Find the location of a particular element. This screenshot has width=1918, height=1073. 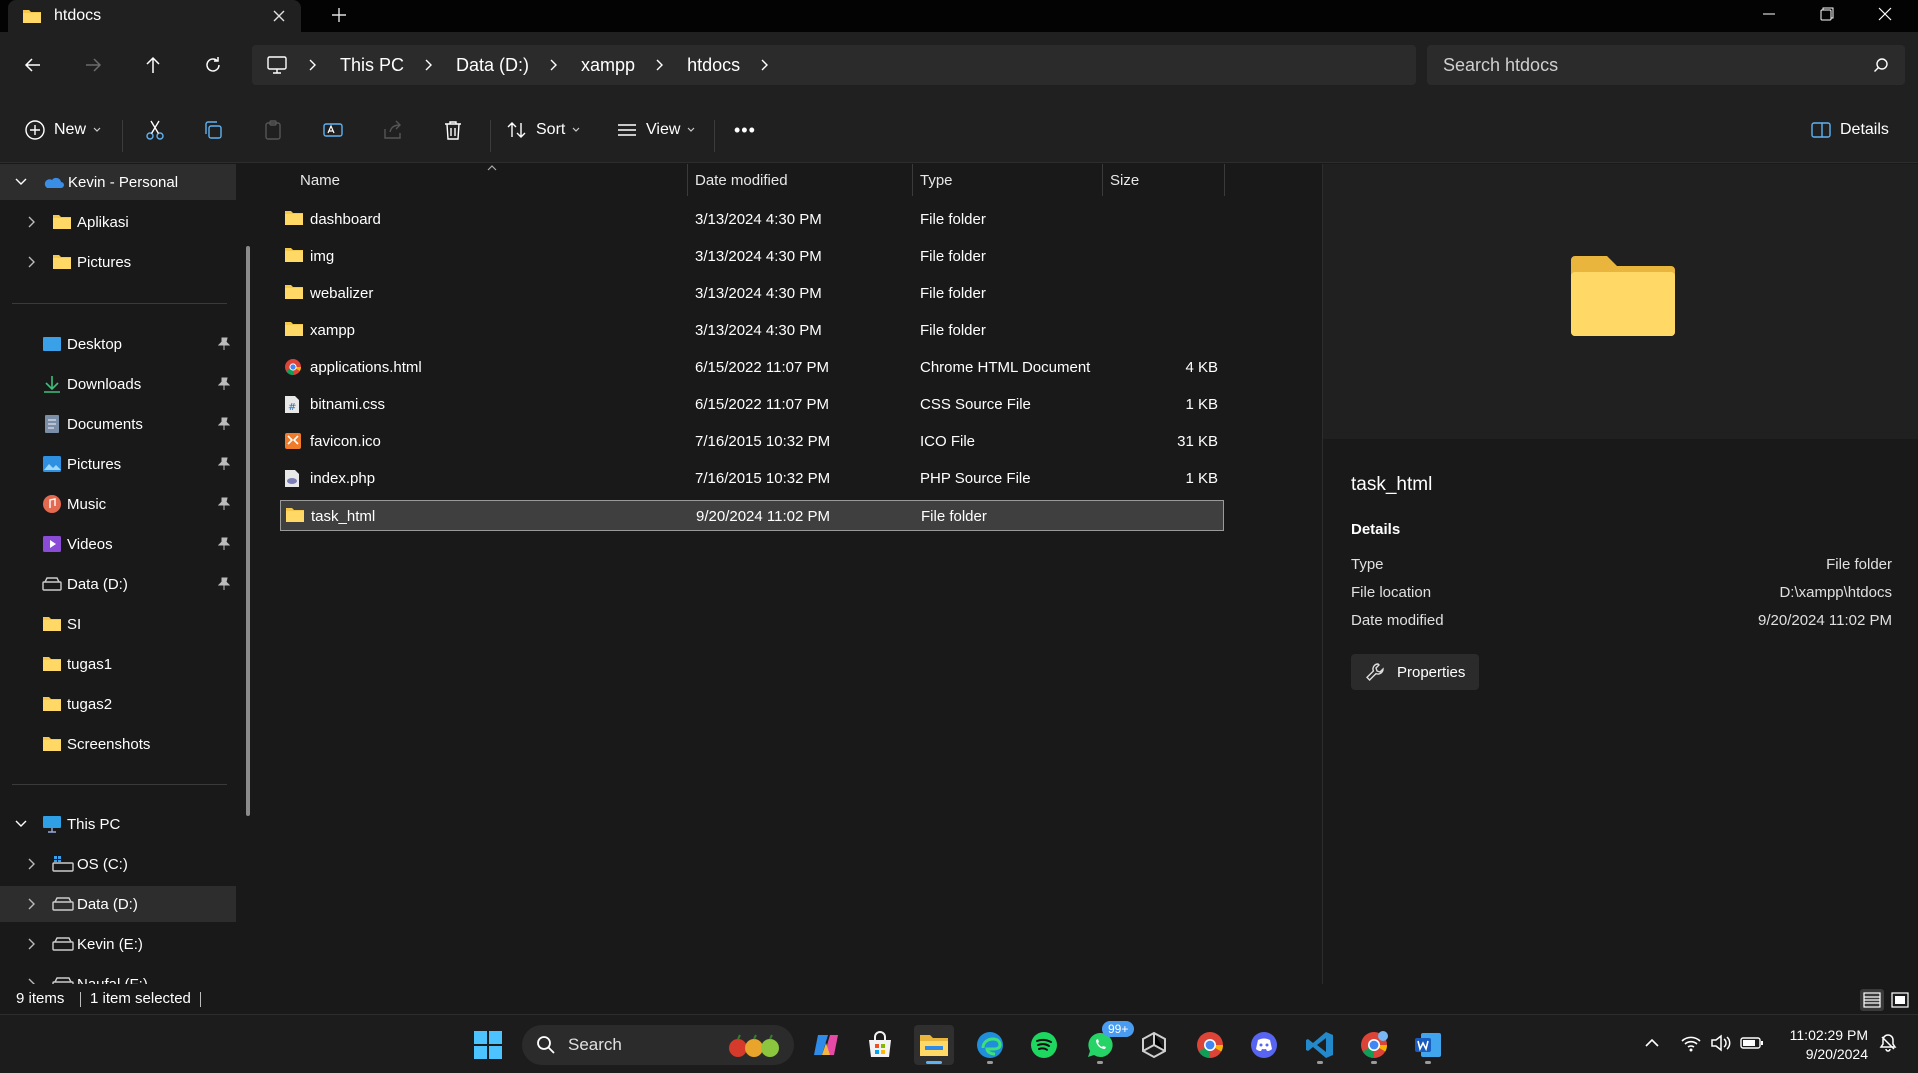

sidebar-item-music: Music is located at coordinates (118, 504).